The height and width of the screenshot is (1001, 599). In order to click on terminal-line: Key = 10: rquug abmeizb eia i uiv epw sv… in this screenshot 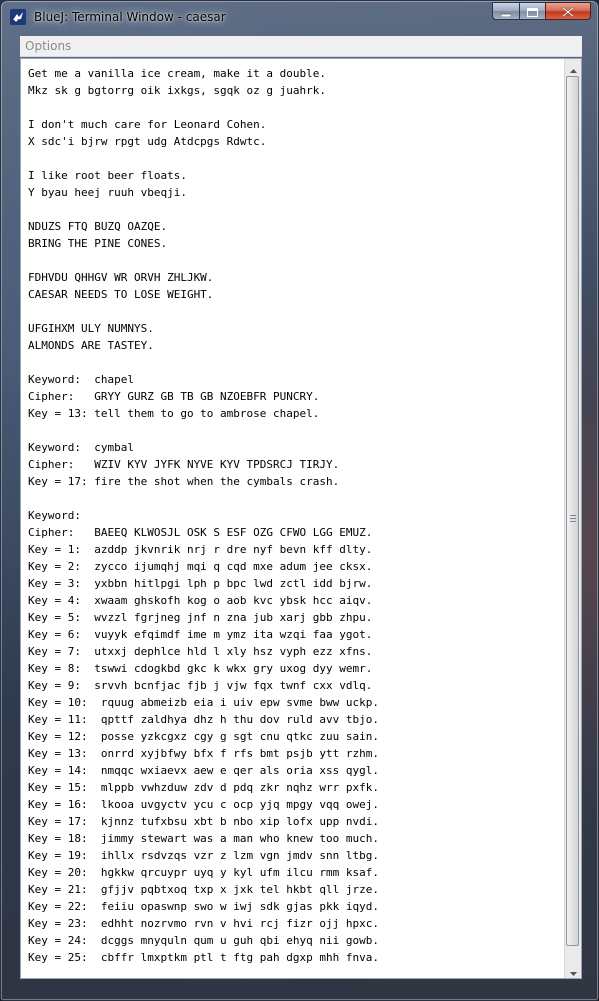, I will do `click(203, 702)`.